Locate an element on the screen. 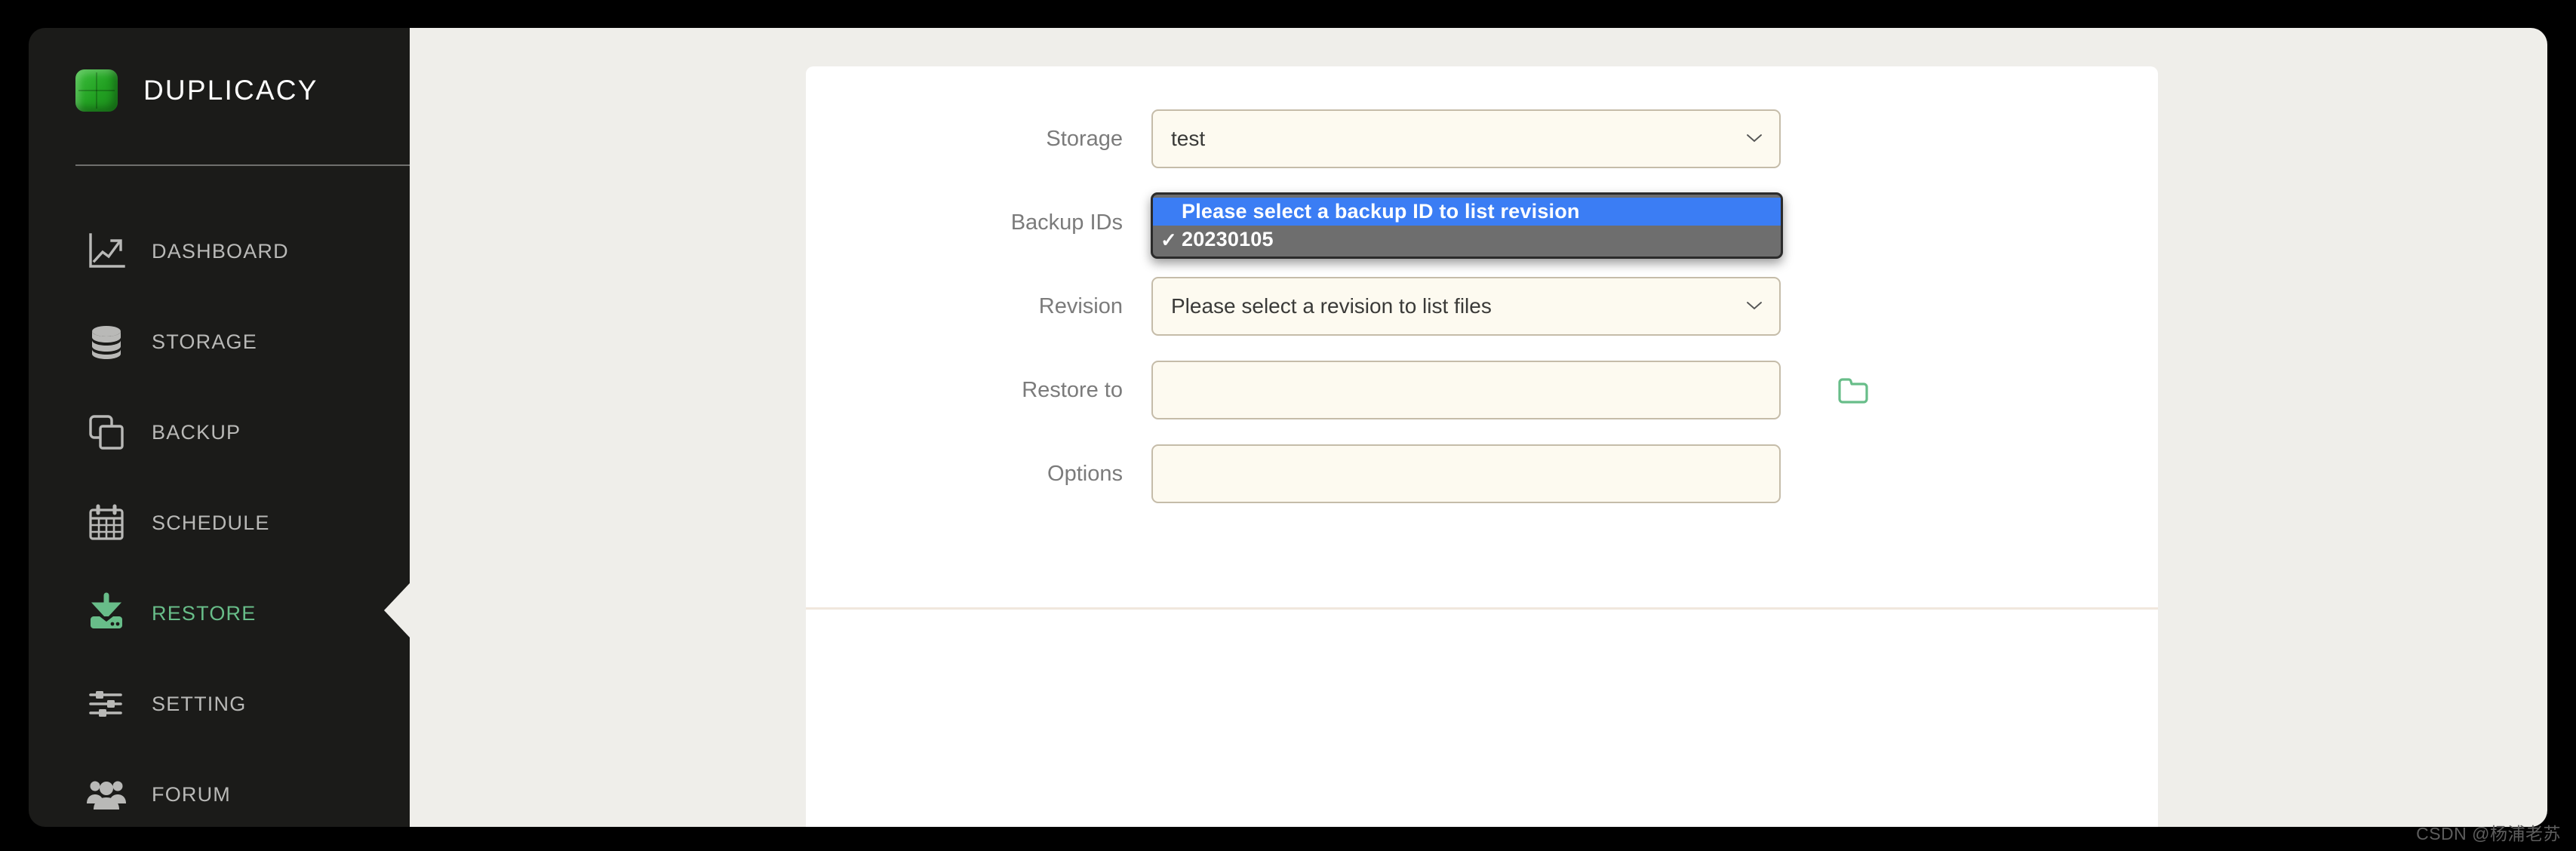  watermark: CSDN @杨浦老苏 is located at coordinates (2488, 833).